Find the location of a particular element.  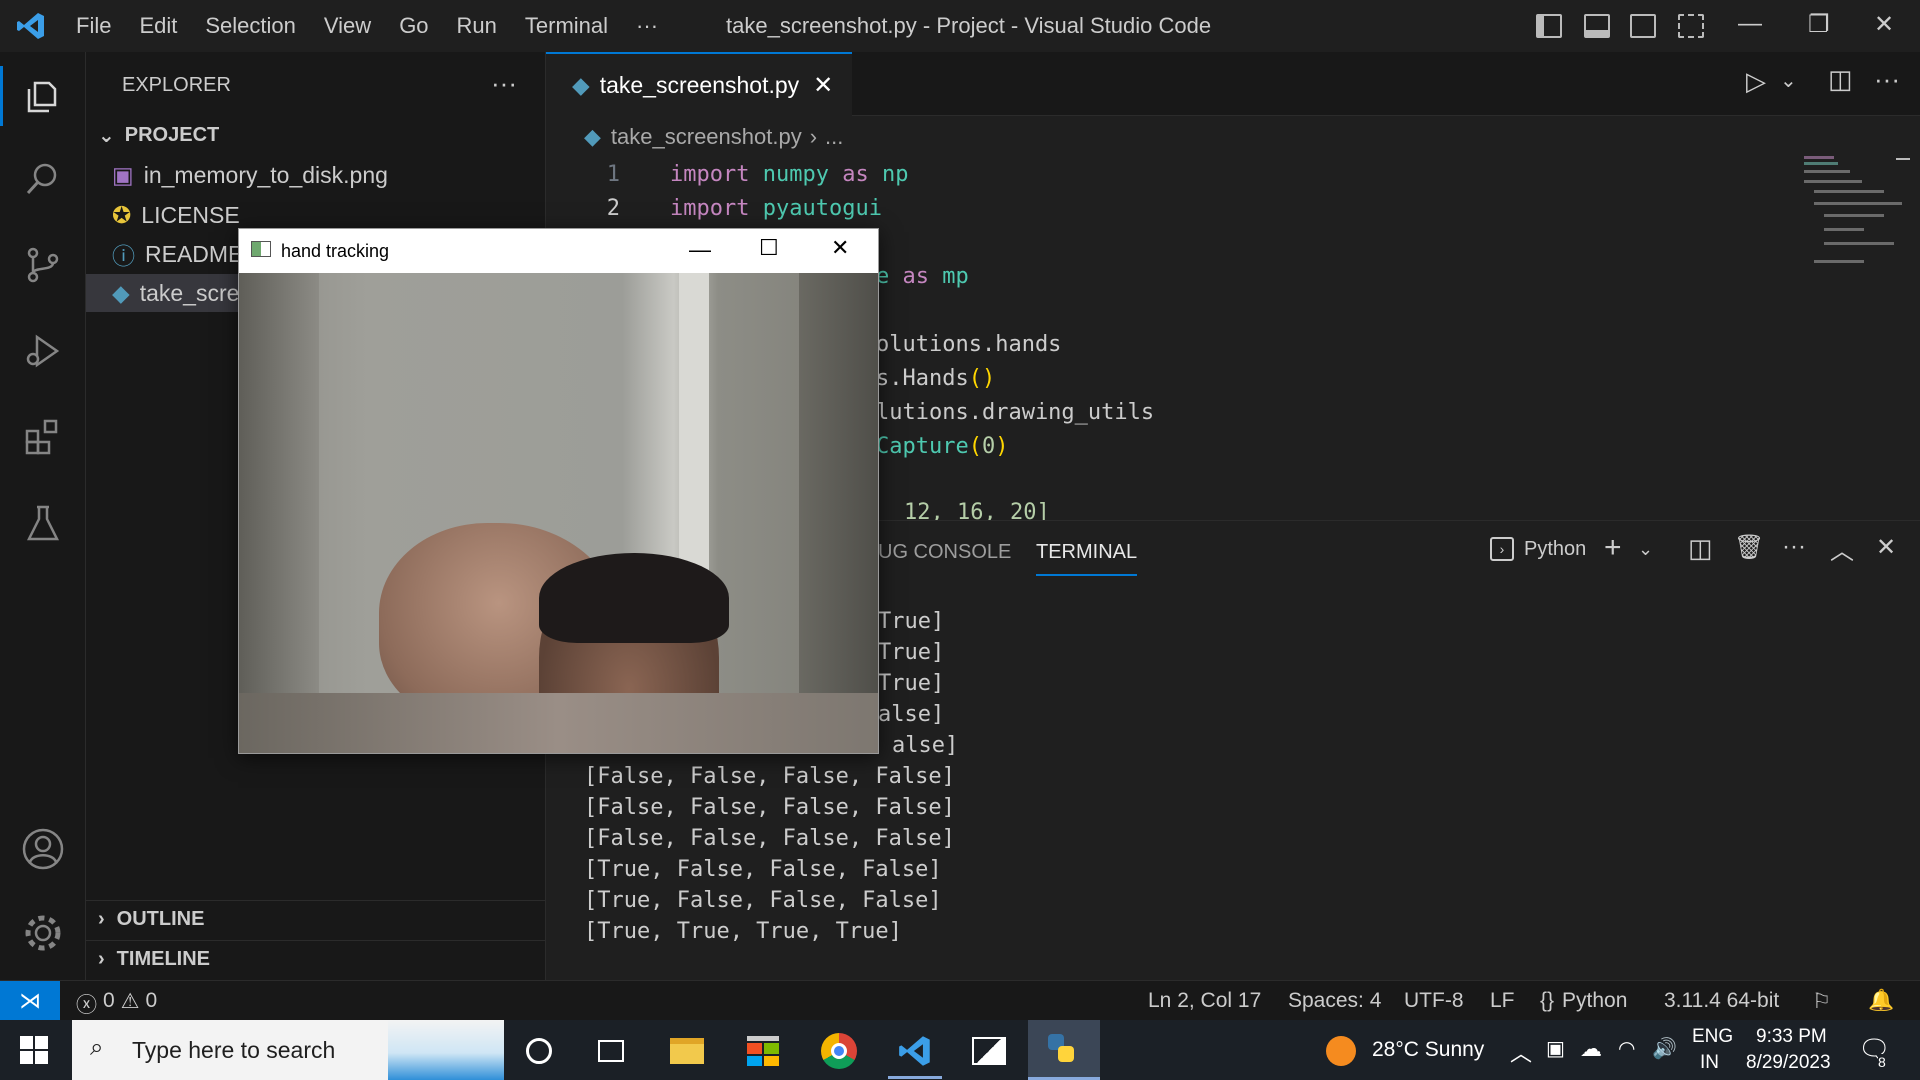

accounts-icon is located at coordinates (43, 849).